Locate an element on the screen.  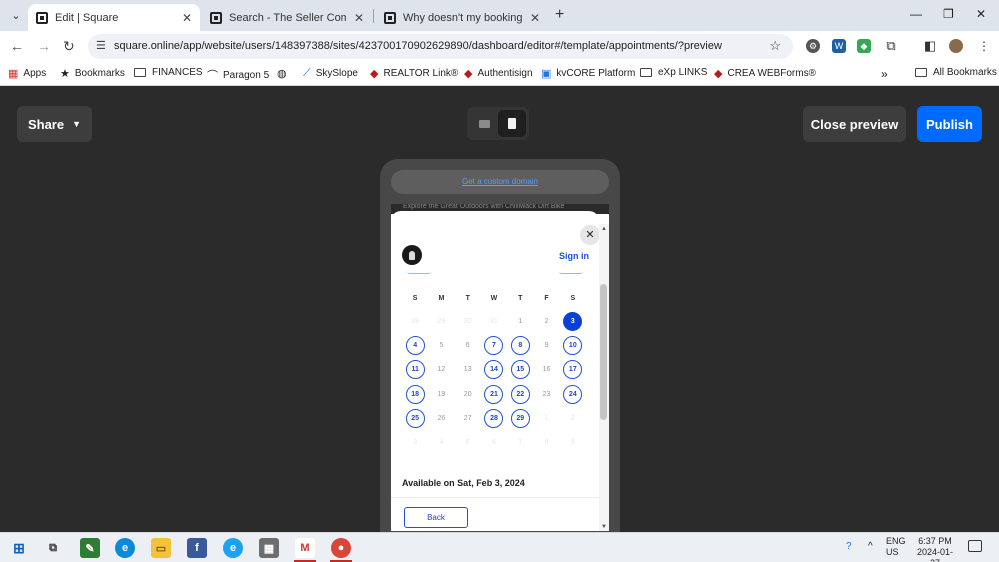
extension-gear-icon: ⚙ is located at coordinates (813, 46).